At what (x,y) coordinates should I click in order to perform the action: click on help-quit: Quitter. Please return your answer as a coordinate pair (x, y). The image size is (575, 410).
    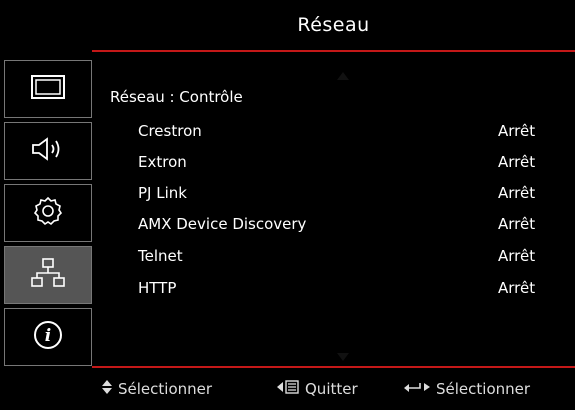
    Looking at the image, I should click on (317, 389).